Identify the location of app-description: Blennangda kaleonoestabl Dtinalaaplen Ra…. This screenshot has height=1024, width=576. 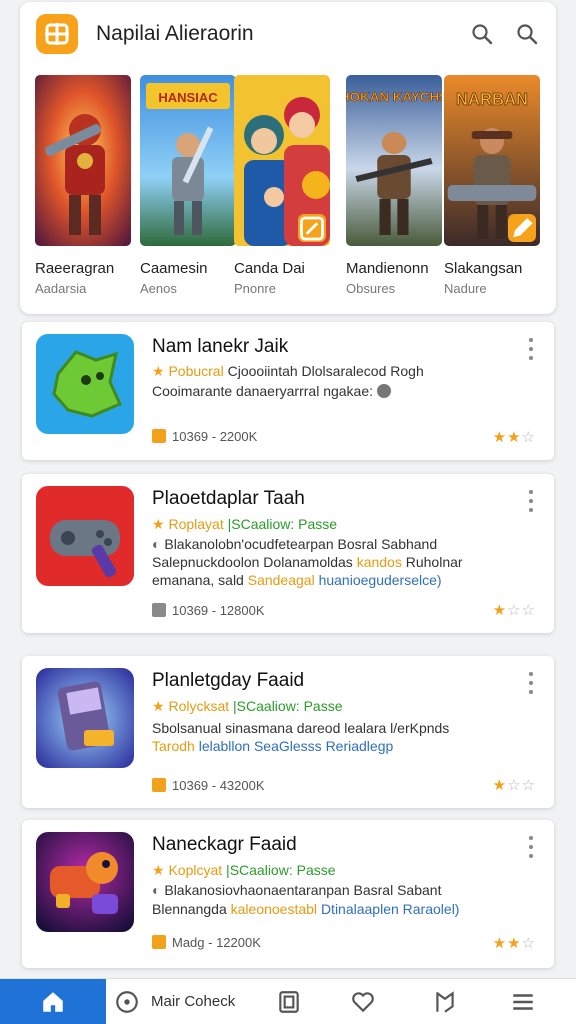
(306, 909).